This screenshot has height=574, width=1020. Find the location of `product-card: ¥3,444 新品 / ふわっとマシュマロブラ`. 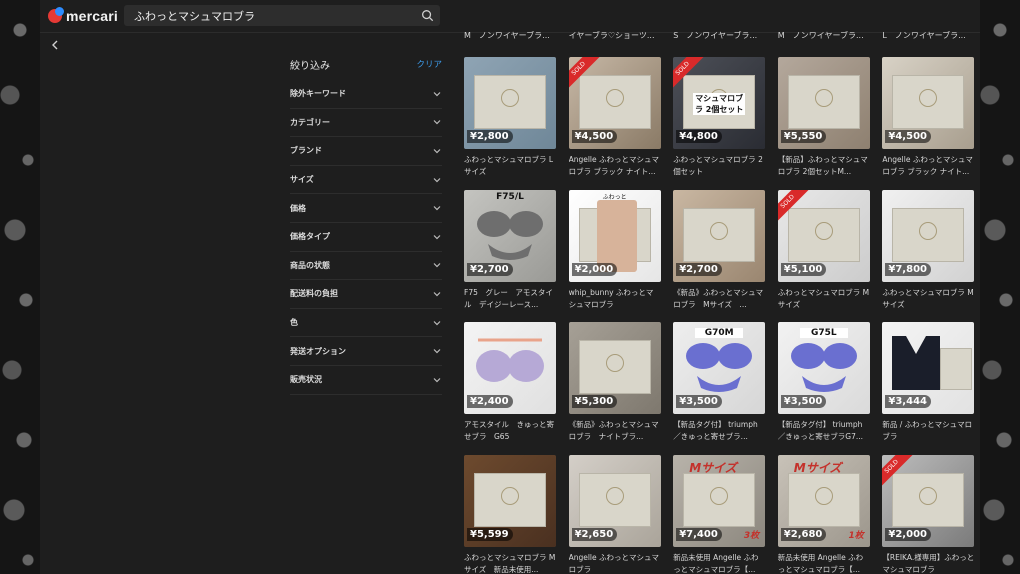

product-card: ¥3,444 新品 / ふわっとマシュマロブラ is located at coordinates (928, 382).